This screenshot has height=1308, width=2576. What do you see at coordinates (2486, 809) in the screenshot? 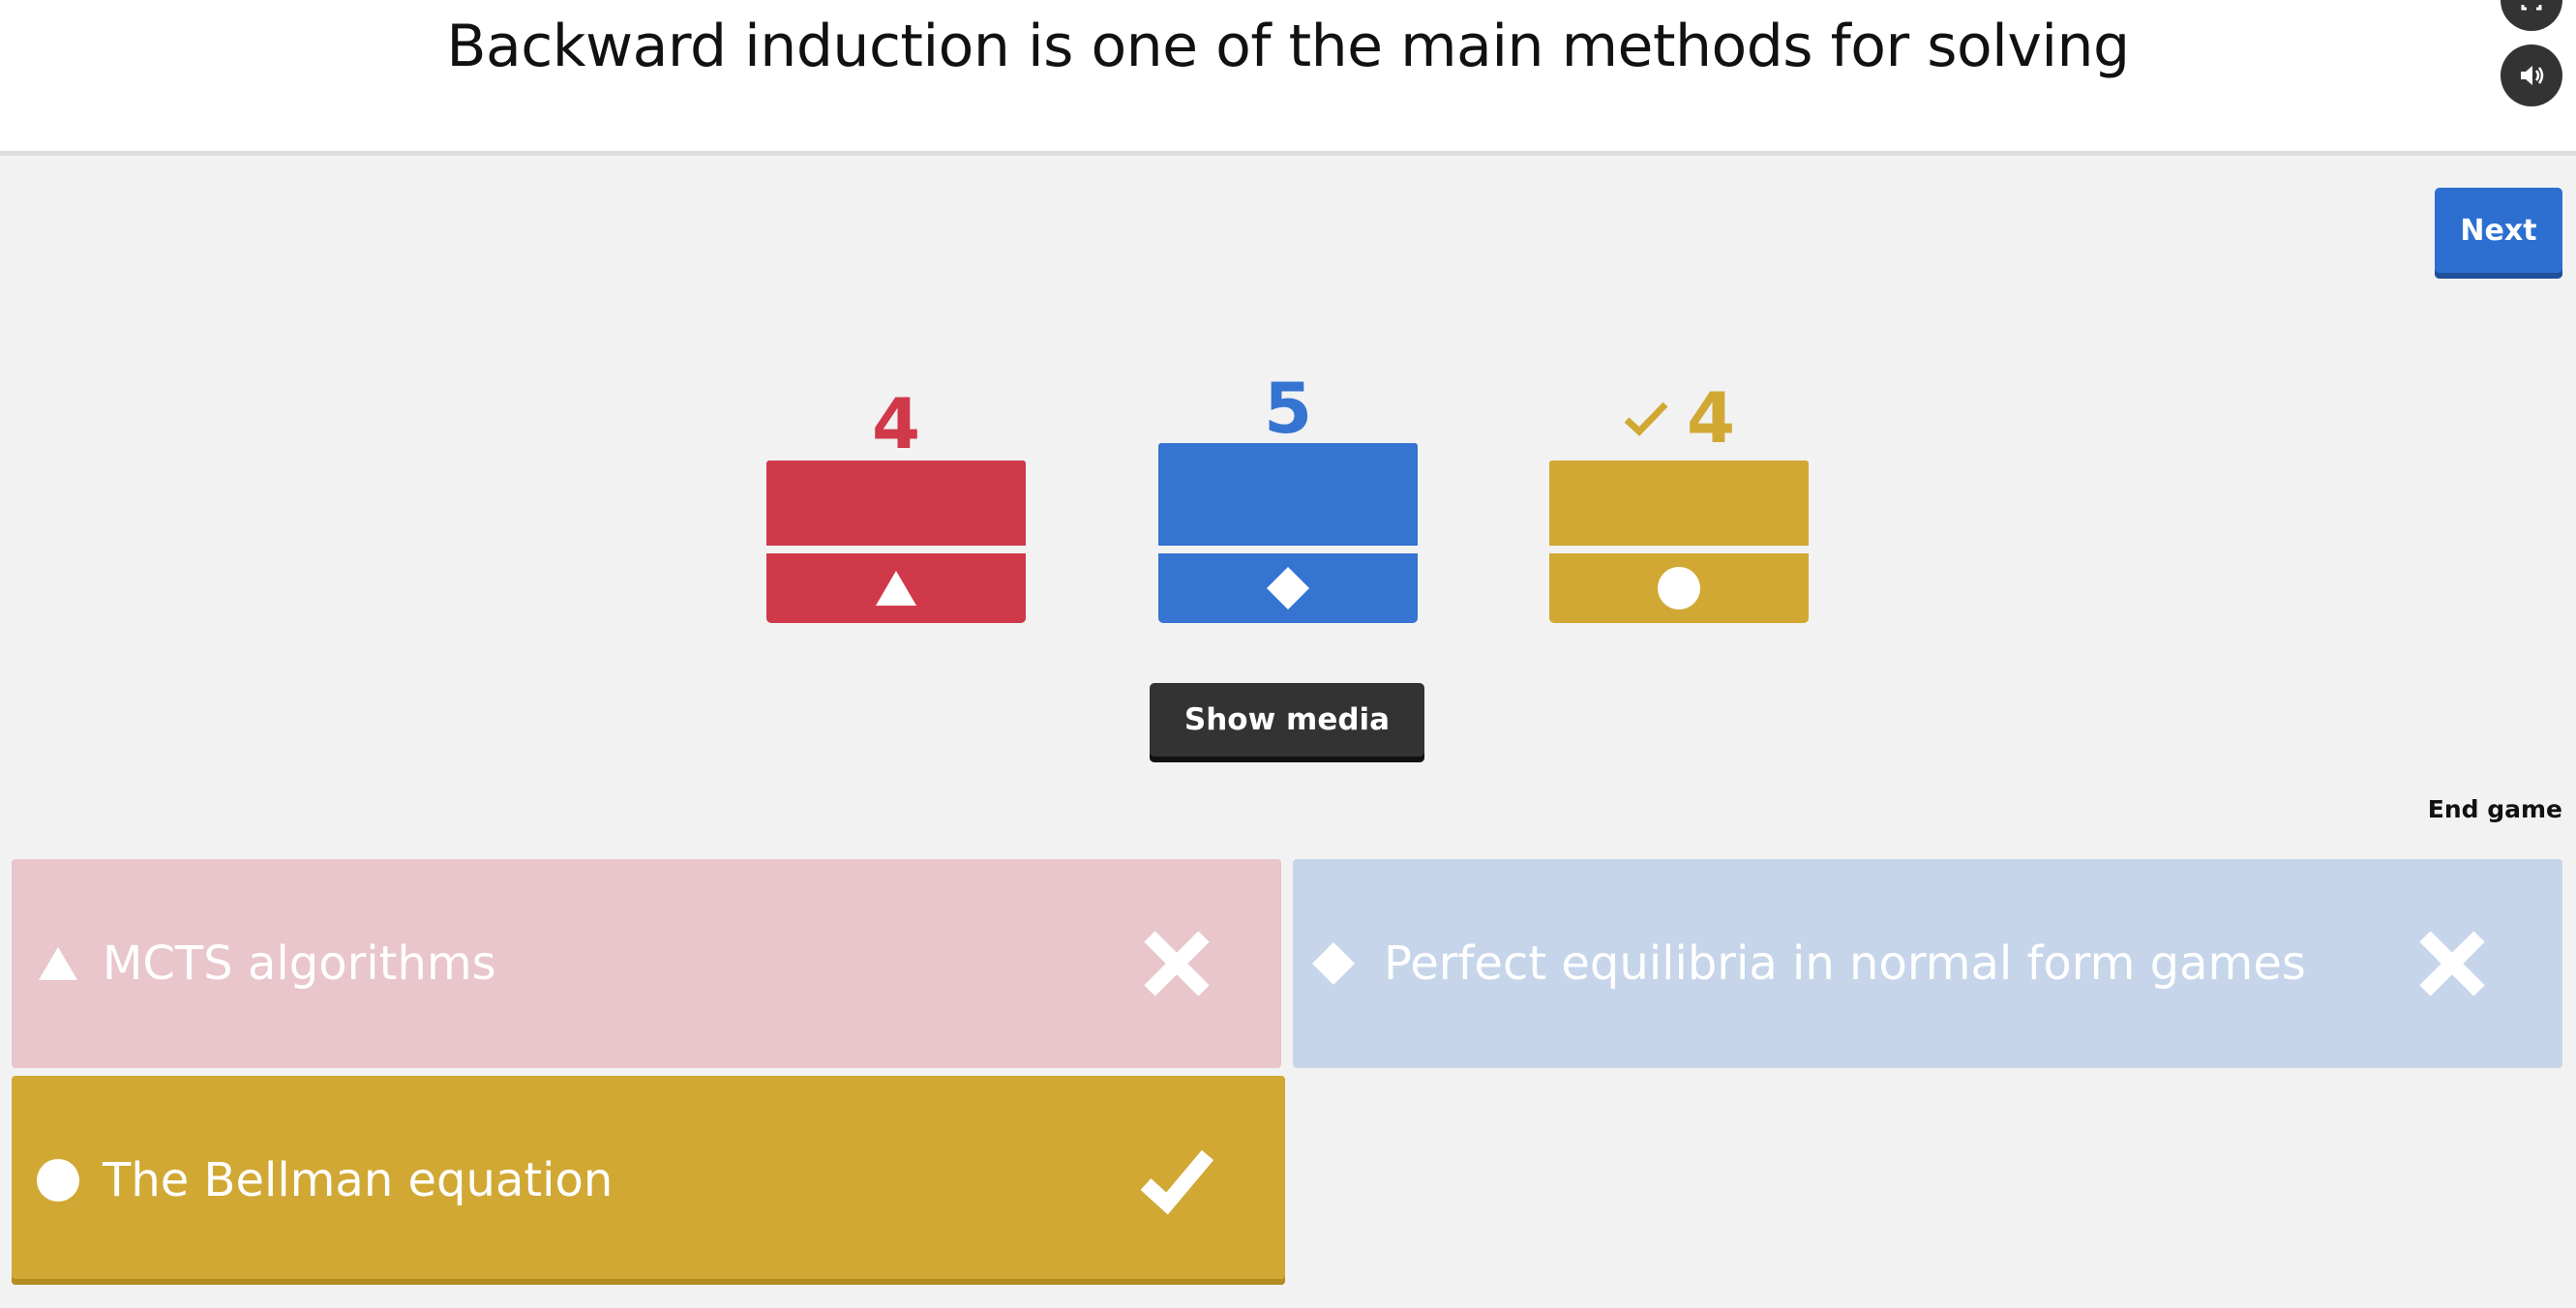
I see `end-game-link: End game` at bounding box center [2486, 809].